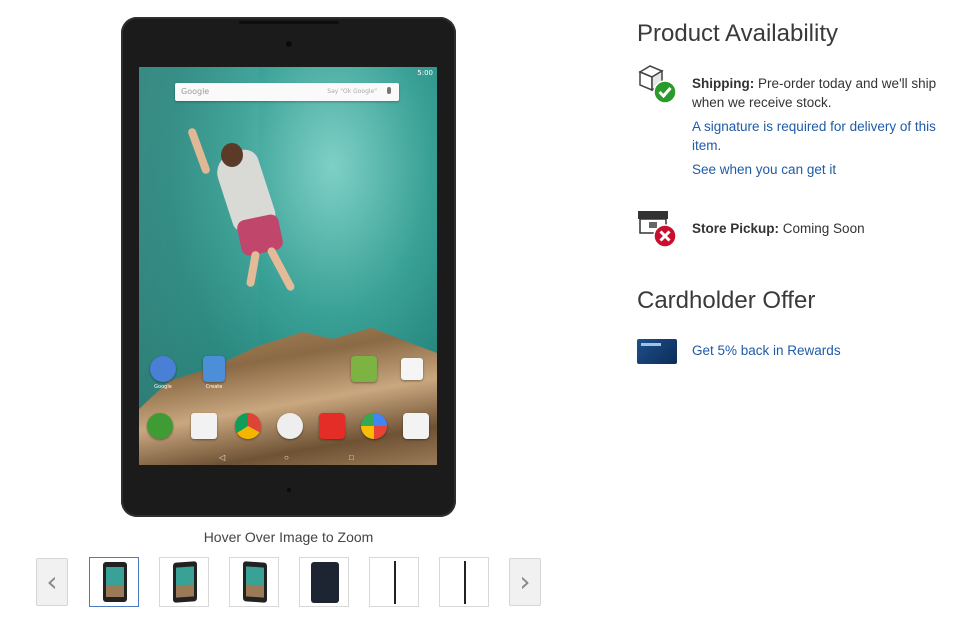  What do you see at coordinates (248, 426) in the screenshot?
I see `chrome-icon` at bounding box center [248, 426].